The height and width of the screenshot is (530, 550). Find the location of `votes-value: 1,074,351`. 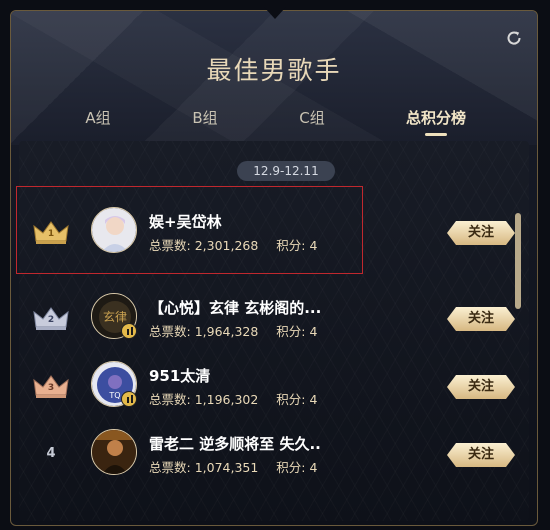

votes-value: 1,074,351 is located at coordinates (226, 467).